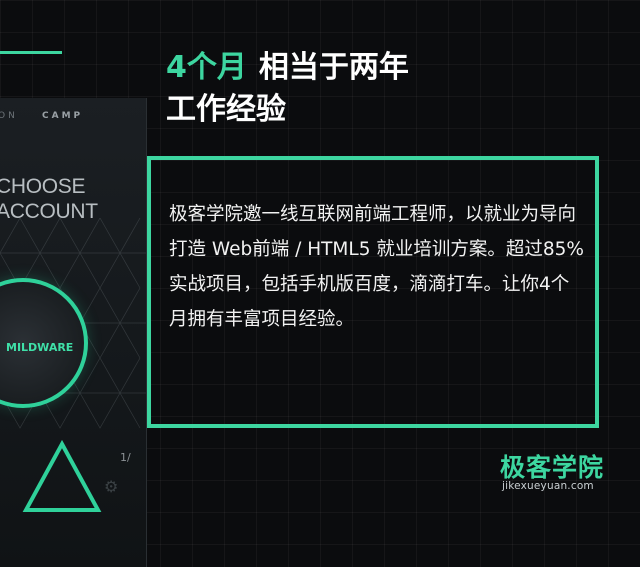 The height and width of the screenshot is (567, 640). What do you see at coordinates (49, 199) in the screenshot?
I see `phone-title: CHOOSE ACCOUNT` at bounding box center [49, 199].